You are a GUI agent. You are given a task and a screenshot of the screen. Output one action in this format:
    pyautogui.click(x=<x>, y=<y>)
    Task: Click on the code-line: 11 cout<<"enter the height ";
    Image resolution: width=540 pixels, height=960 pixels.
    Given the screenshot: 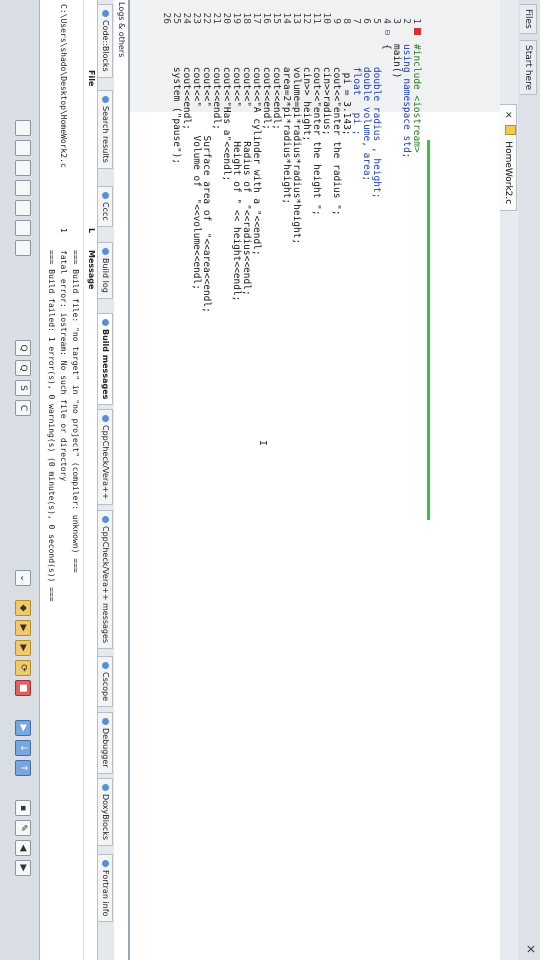 What is the action you would take?
    pyautogui.click(x=316, y=480)
    